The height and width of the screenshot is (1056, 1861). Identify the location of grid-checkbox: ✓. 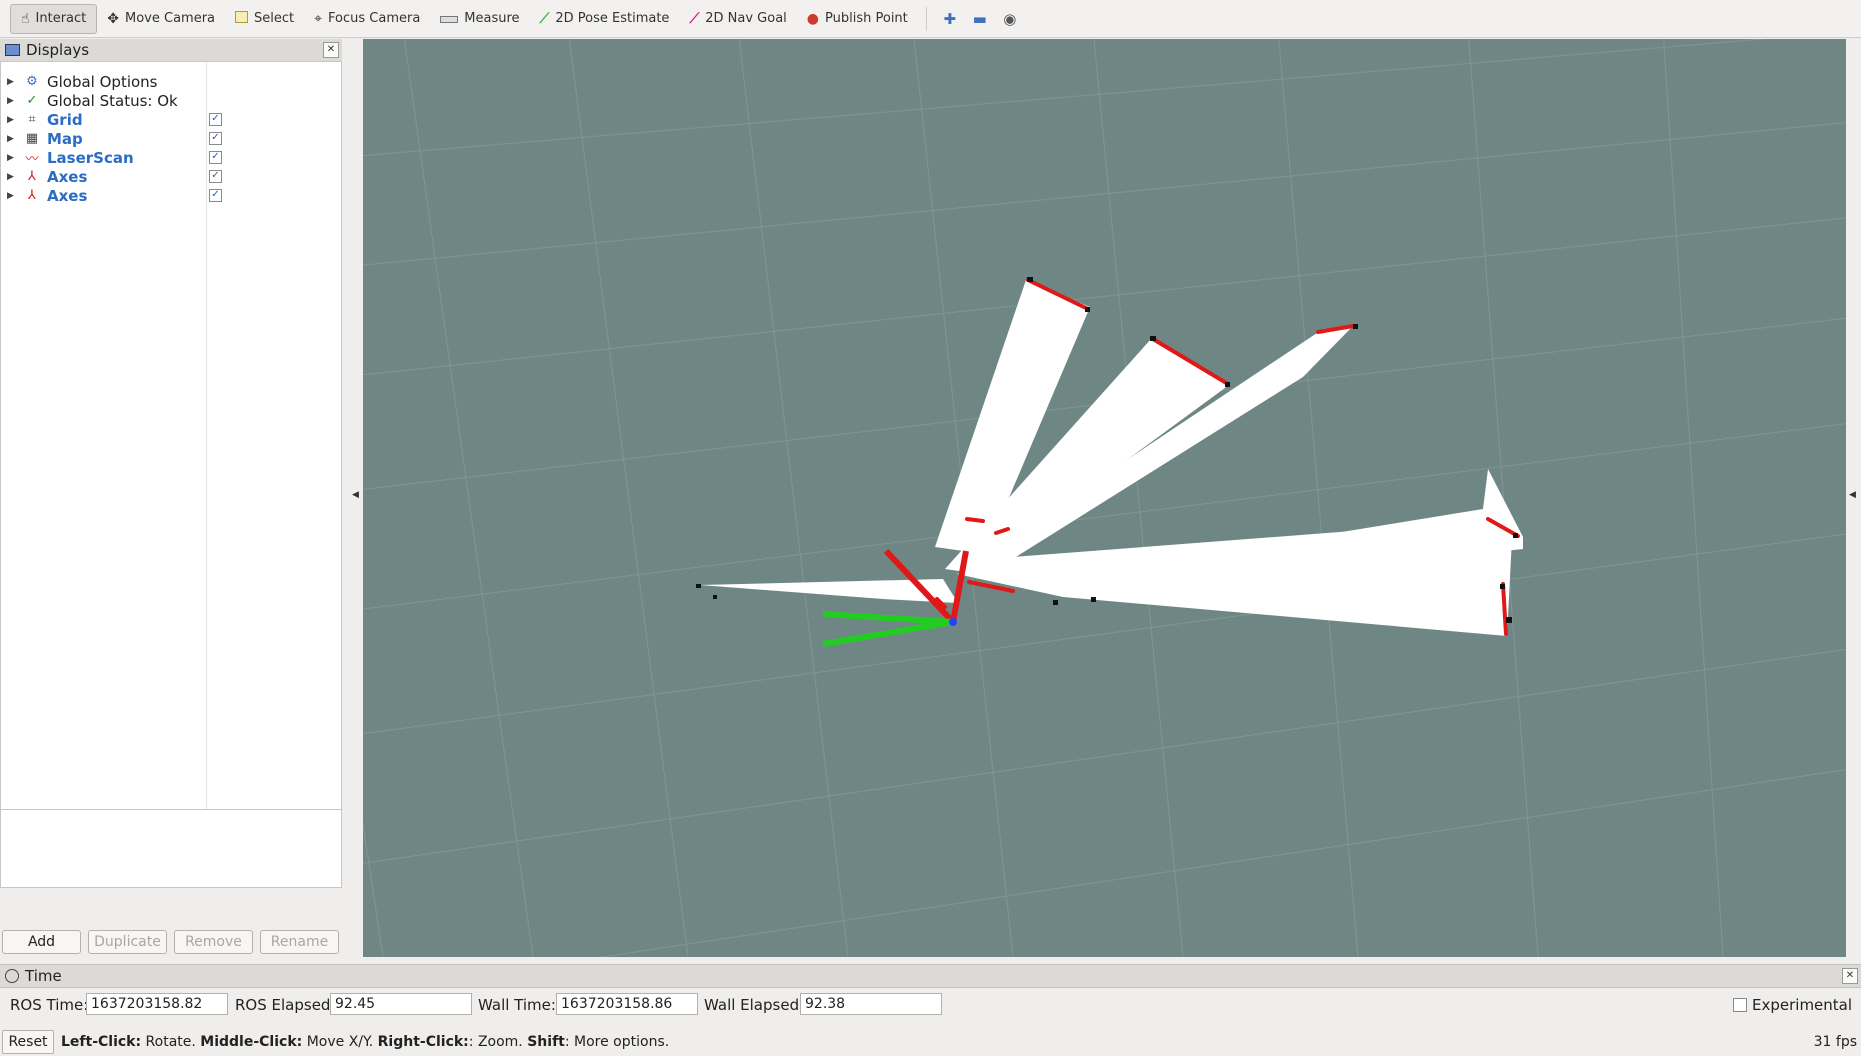
(215, 119).